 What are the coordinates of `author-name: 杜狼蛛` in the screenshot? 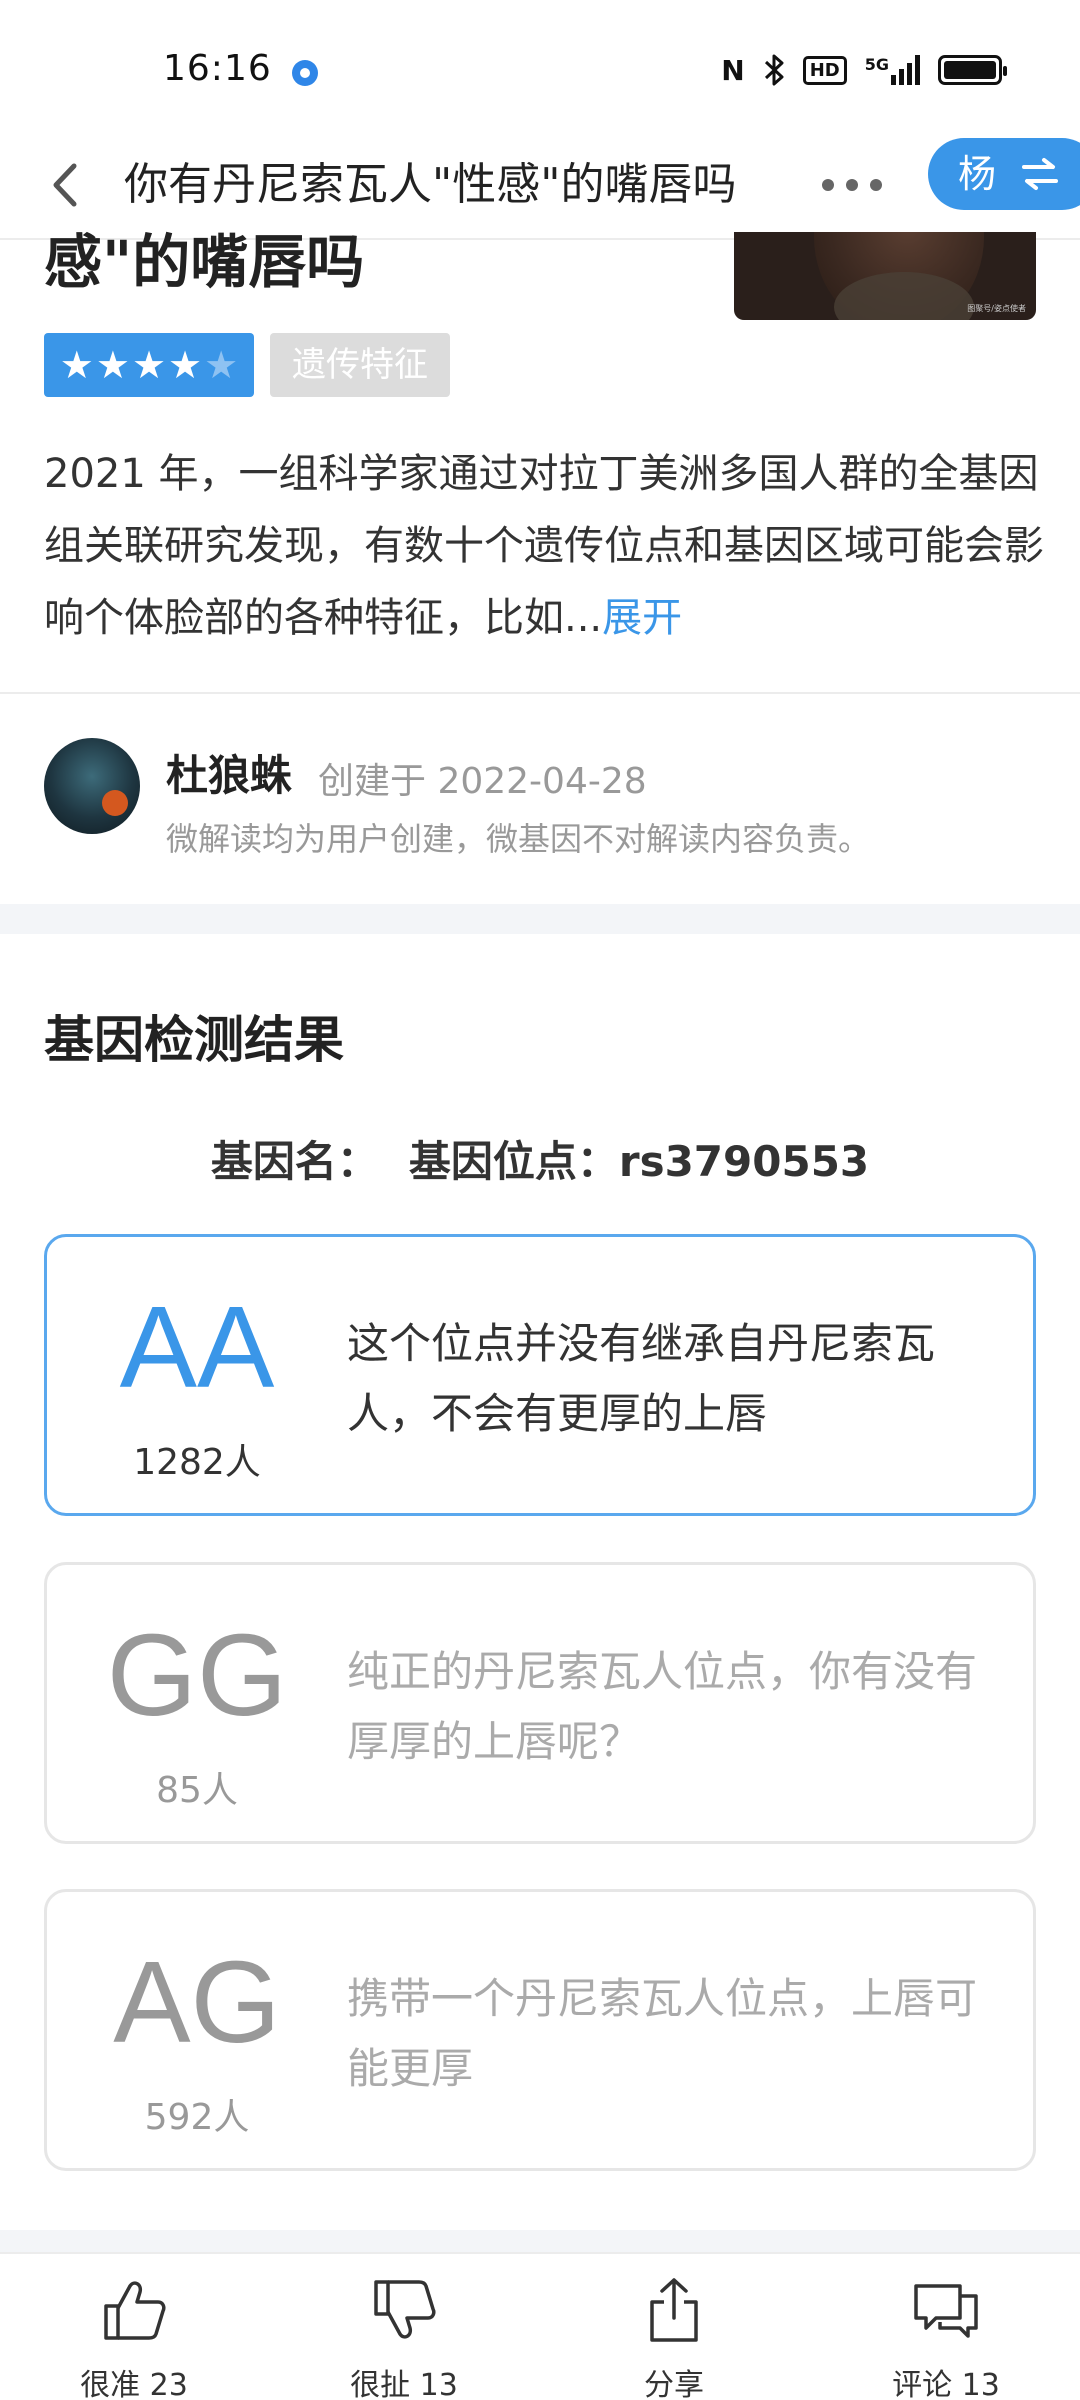 It's located at (229, 772).